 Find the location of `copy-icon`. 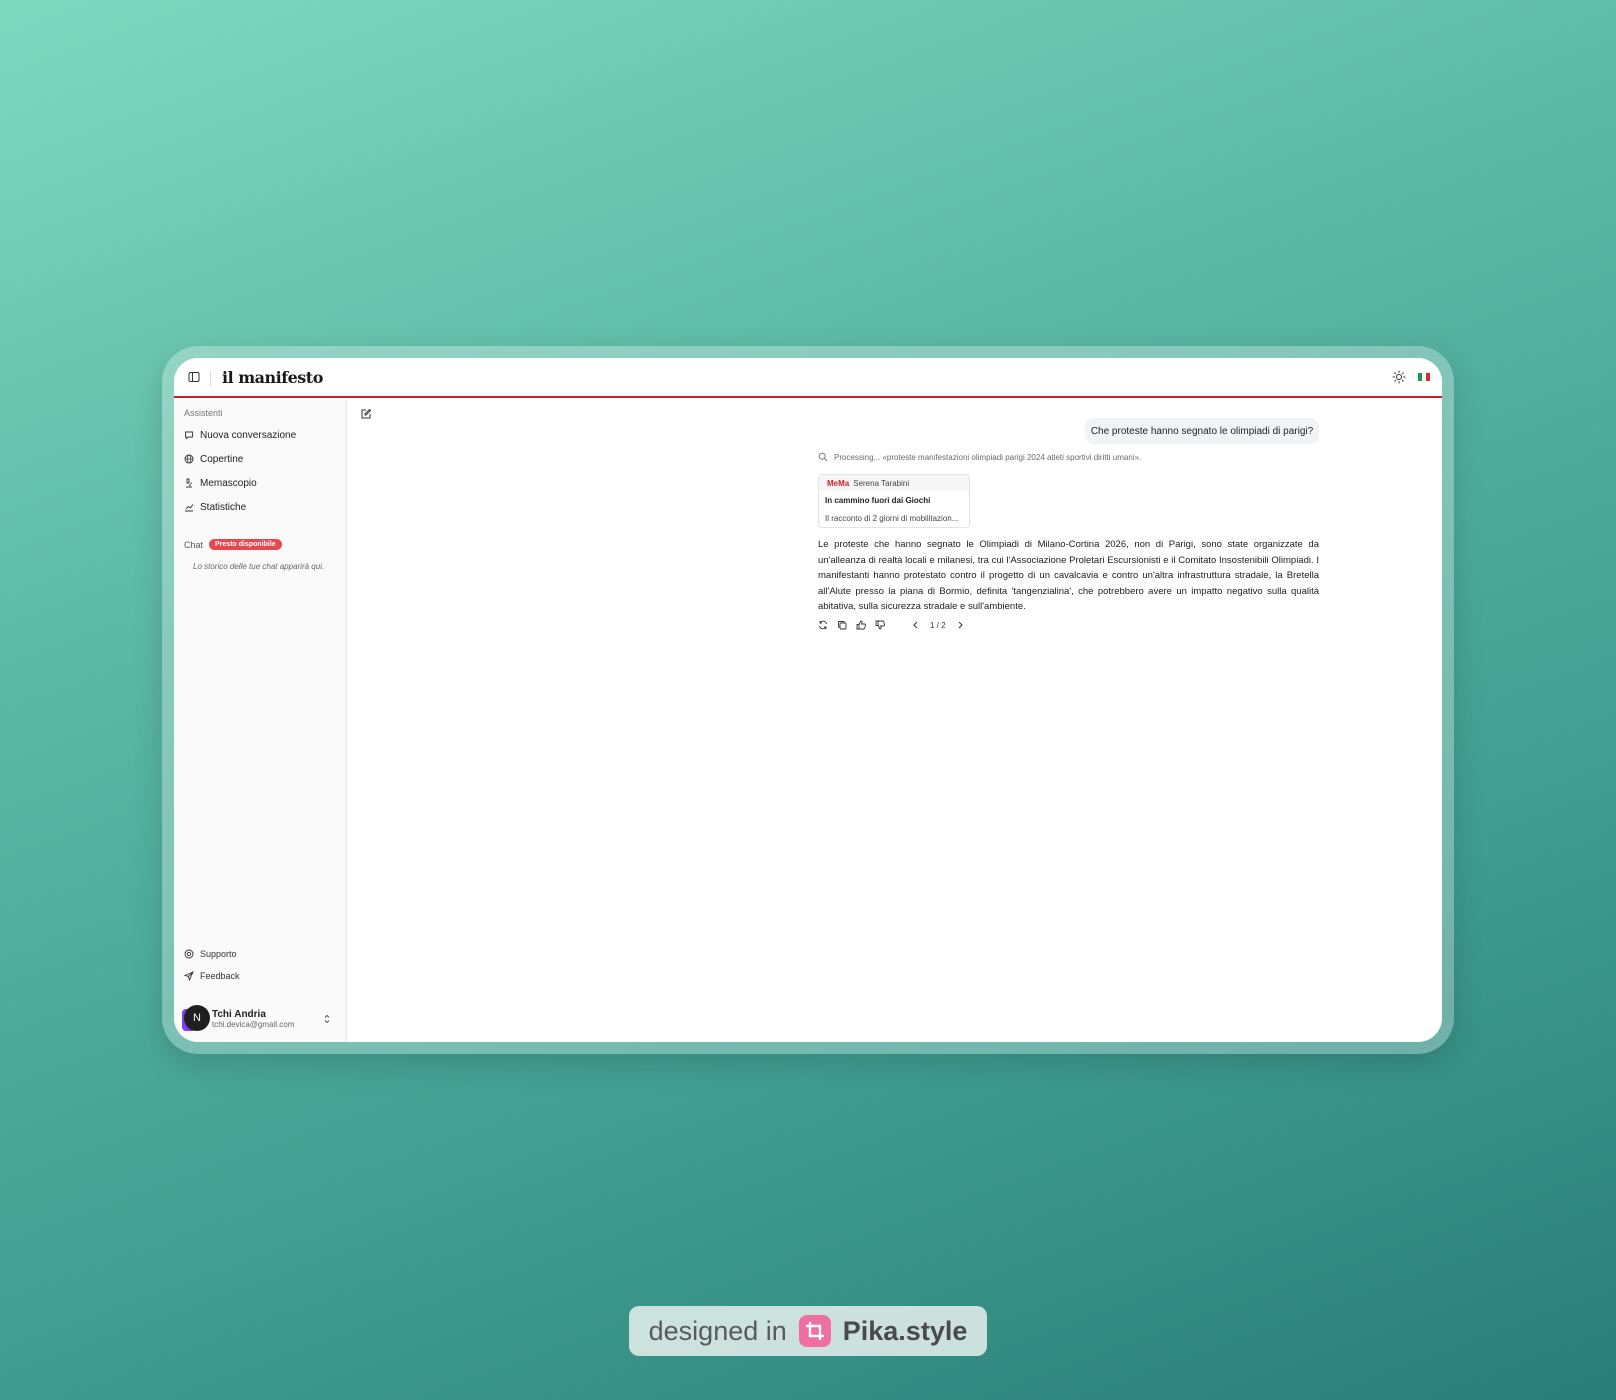

copy-icon is located at coordinates (842, 625).